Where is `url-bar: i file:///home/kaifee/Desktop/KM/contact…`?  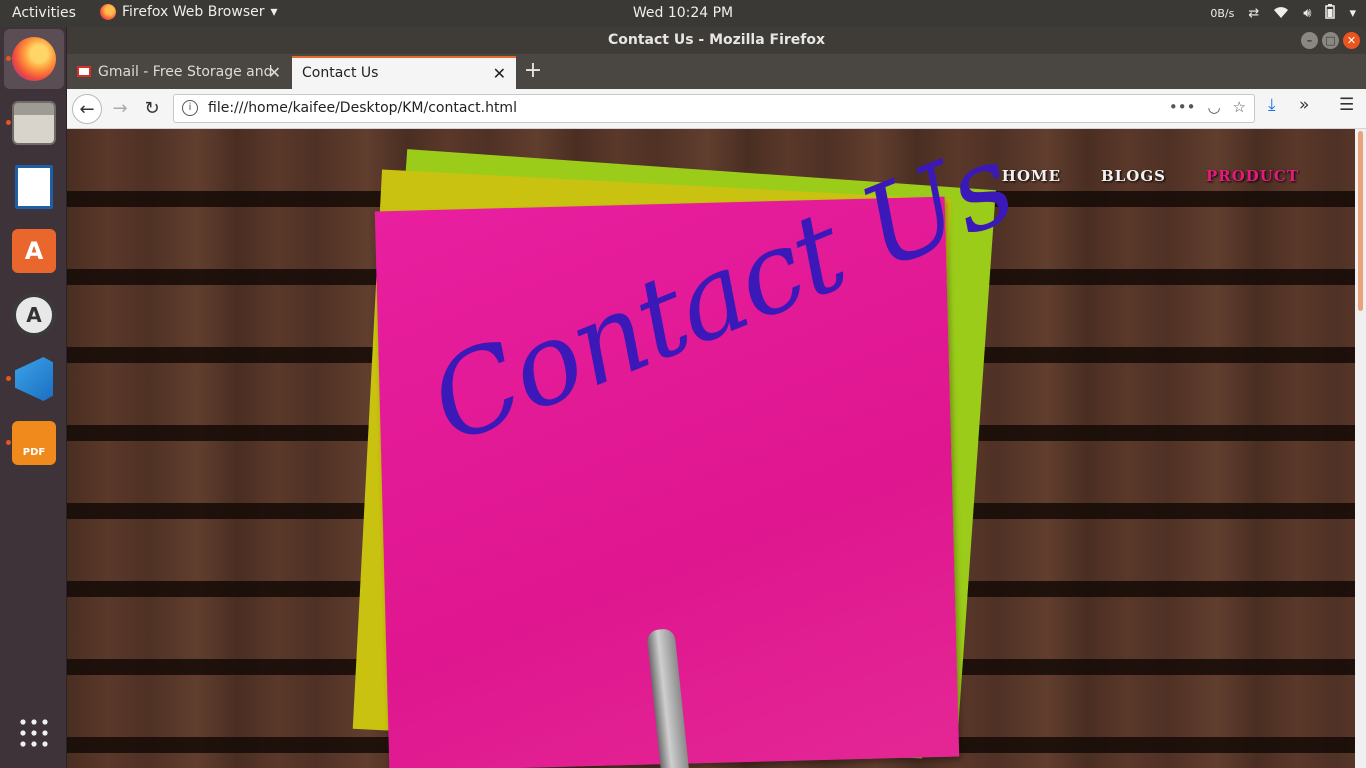 url-bar: i file:///home/kaifee/Desktop/KM/contact… is located at coordinates (714, 108).